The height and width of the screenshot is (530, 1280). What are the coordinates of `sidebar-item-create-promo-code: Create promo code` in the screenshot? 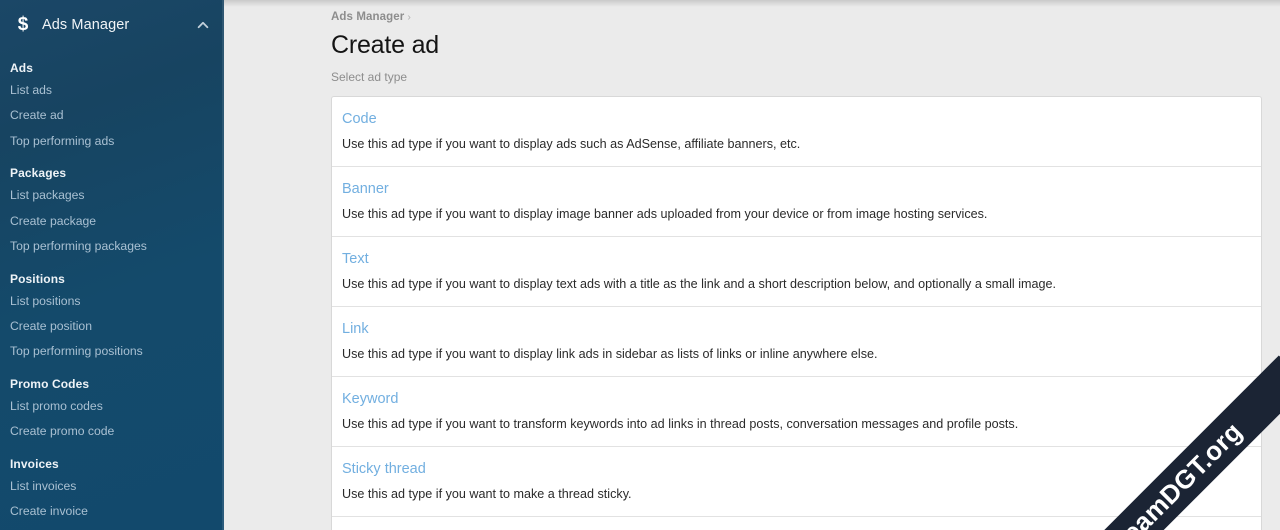 It's located at (112, 431).